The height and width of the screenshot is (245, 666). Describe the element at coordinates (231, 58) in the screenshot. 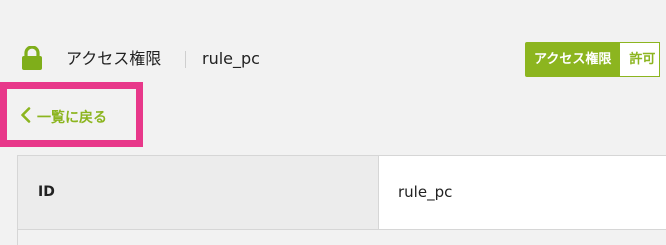

I see `page-subtitle: rule_pc` at that location.